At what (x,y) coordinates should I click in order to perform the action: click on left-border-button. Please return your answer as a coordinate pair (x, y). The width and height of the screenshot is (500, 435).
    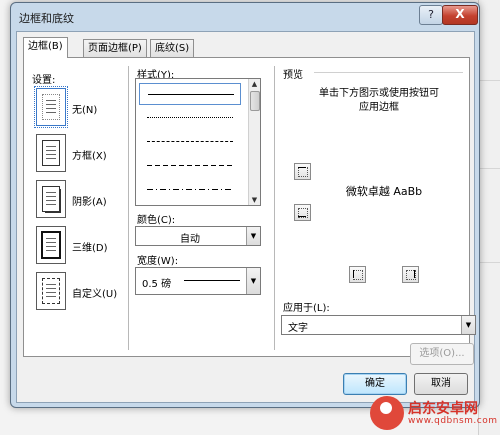
    Looking at the image, I should click on (357, 274).